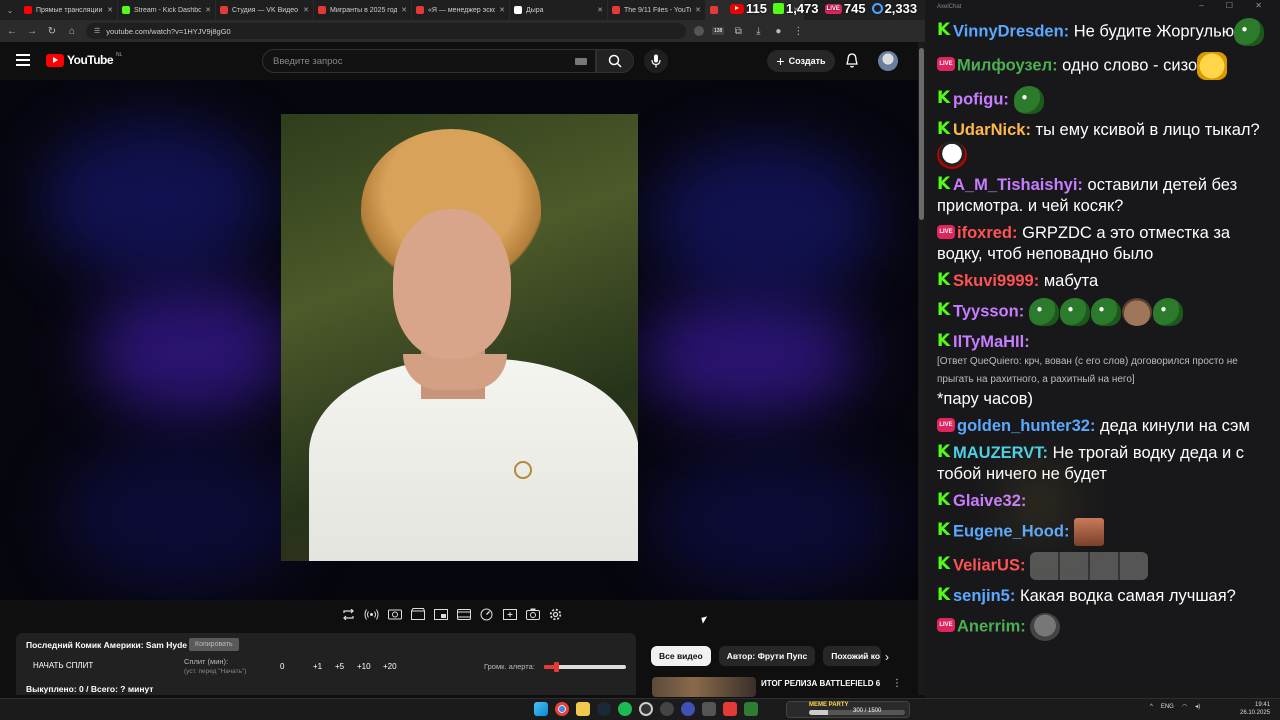  What do you see at coordinates (988, 342) in the screenshot?
I see `chat-username: IlTyMaHIl` at bounding box center [988, 342].